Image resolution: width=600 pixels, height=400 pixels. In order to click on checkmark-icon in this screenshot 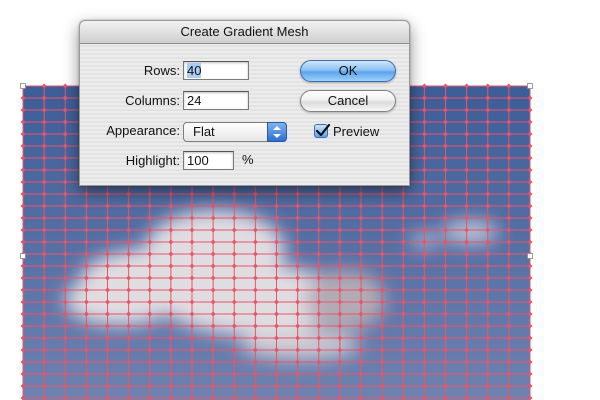, I will do `click(323, 130)`.